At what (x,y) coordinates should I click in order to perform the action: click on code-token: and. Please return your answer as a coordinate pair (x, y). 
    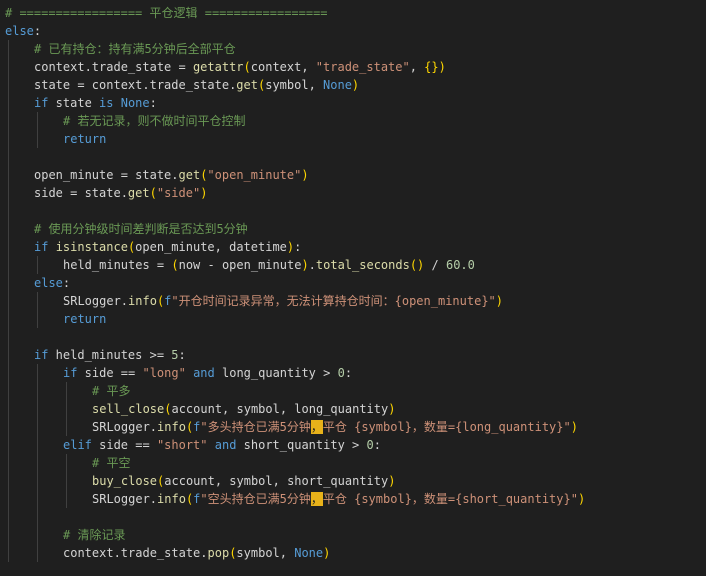
    Looking at the image, I should click on (225, 445).